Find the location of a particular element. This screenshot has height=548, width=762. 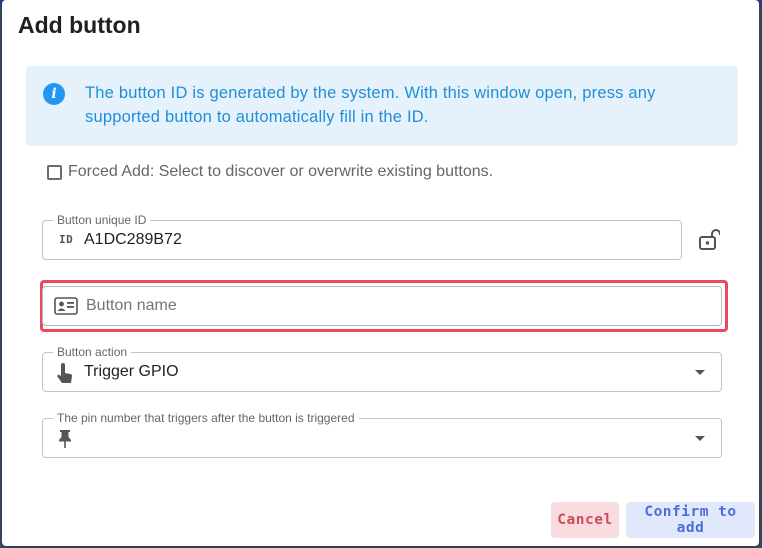

button-action-select: Button action Trigger GPIO is located at coordinates (382, 368).